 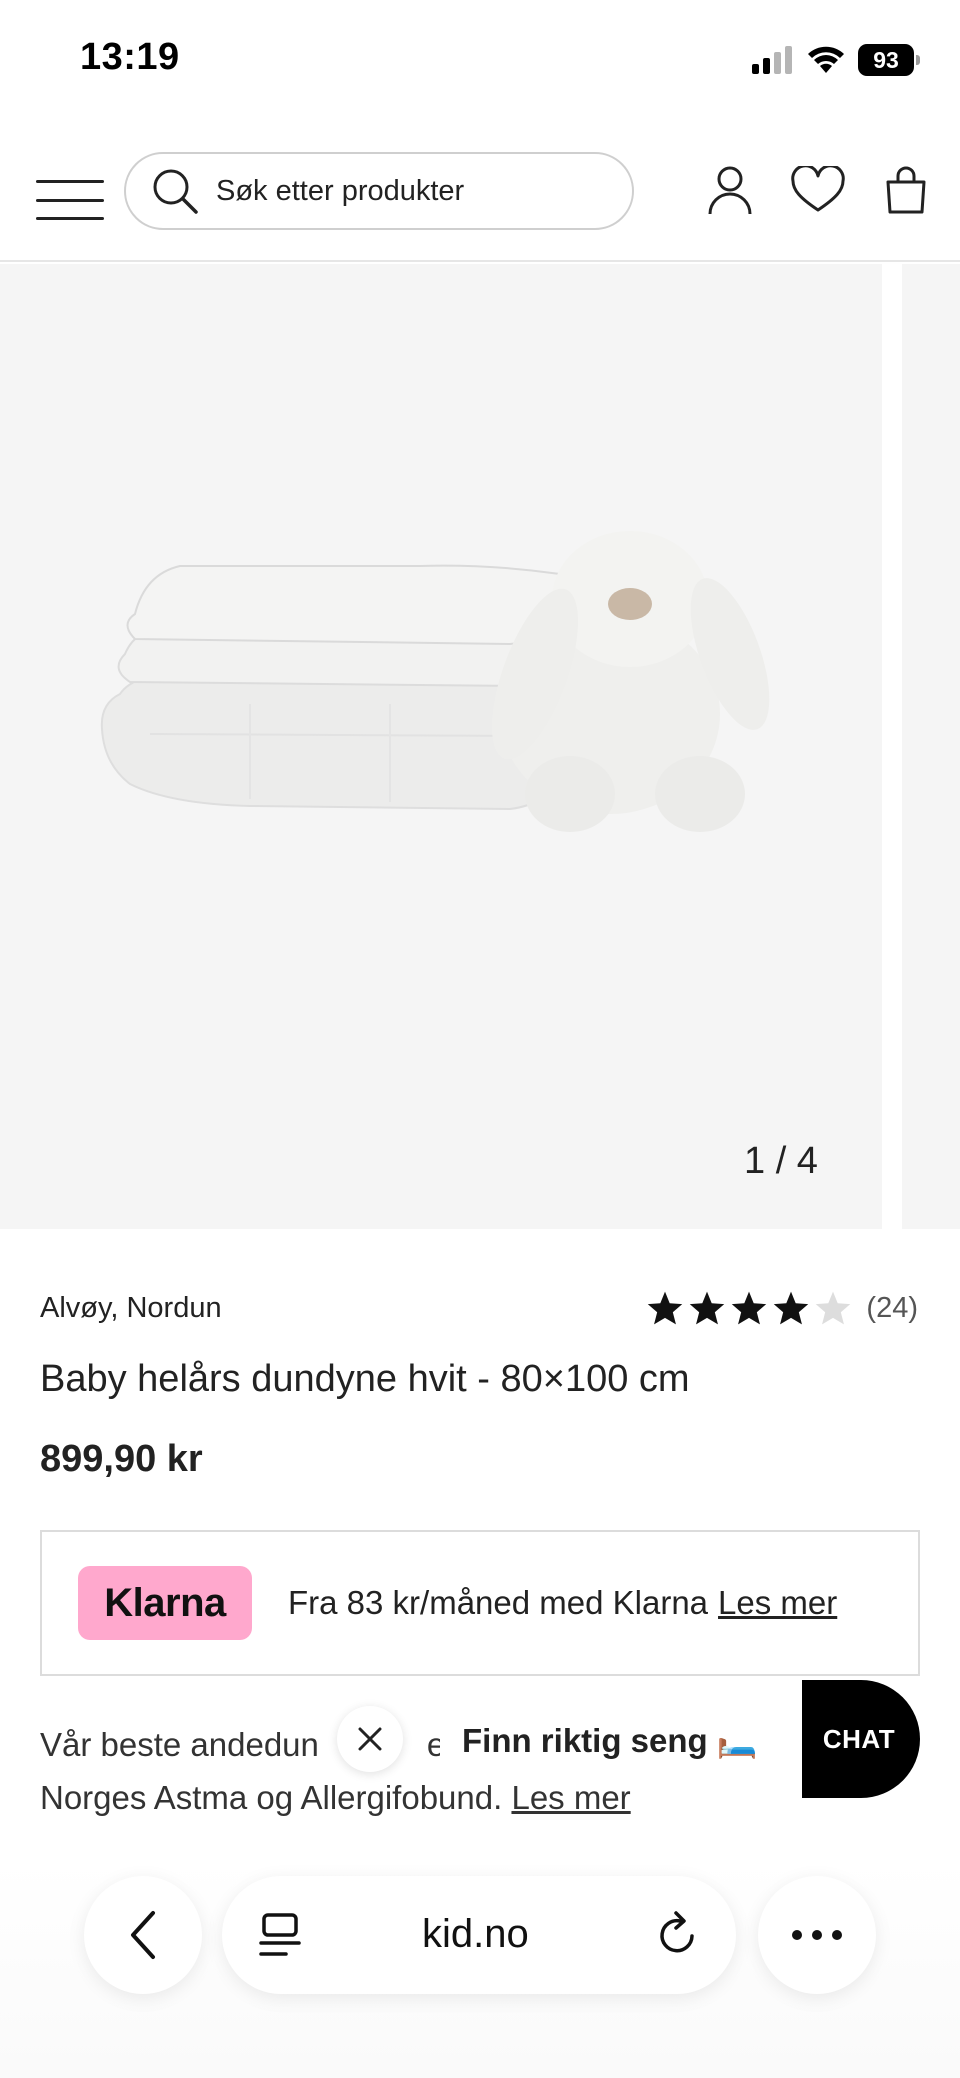 What do you see at coordinates (475, 1934) in the screenshot?
I see `url-text: kid.no` at bounding box center [475, 1934].